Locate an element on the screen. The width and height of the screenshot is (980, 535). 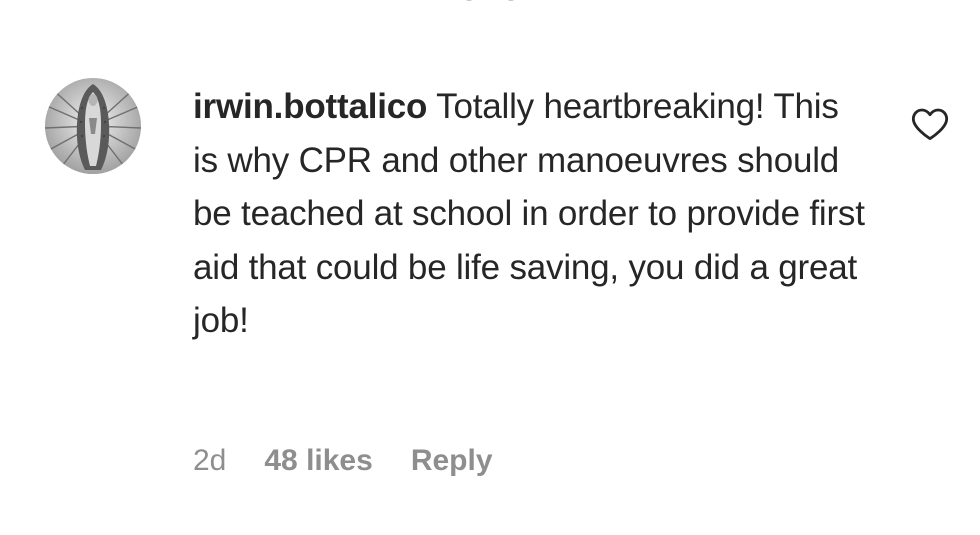
previous-item-fragment is located at coordinates (490, 2).